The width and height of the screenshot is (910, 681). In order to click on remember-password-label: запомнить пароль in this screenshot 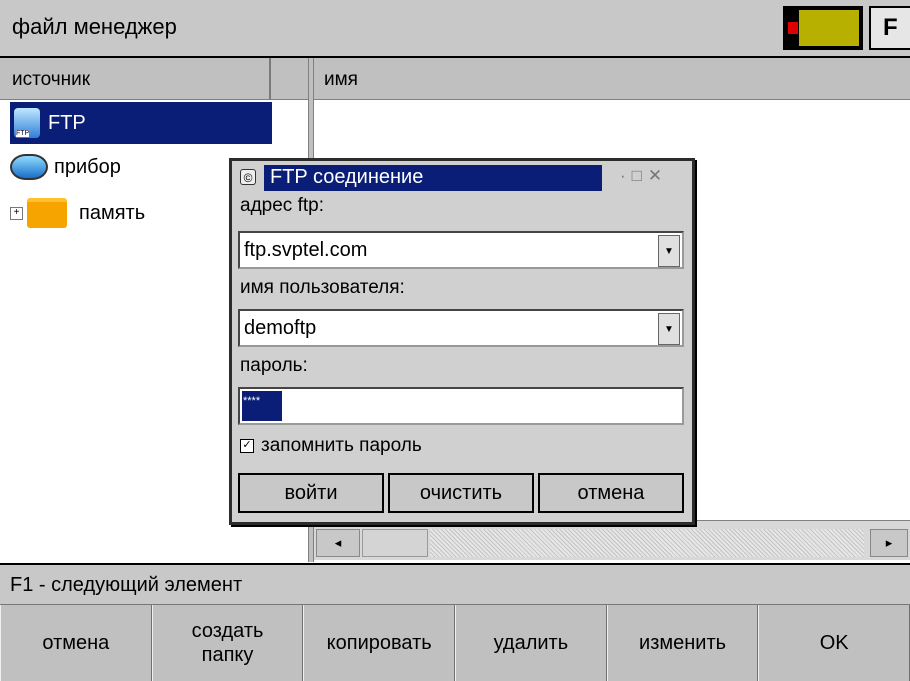, I will do `click(341, 445)`.